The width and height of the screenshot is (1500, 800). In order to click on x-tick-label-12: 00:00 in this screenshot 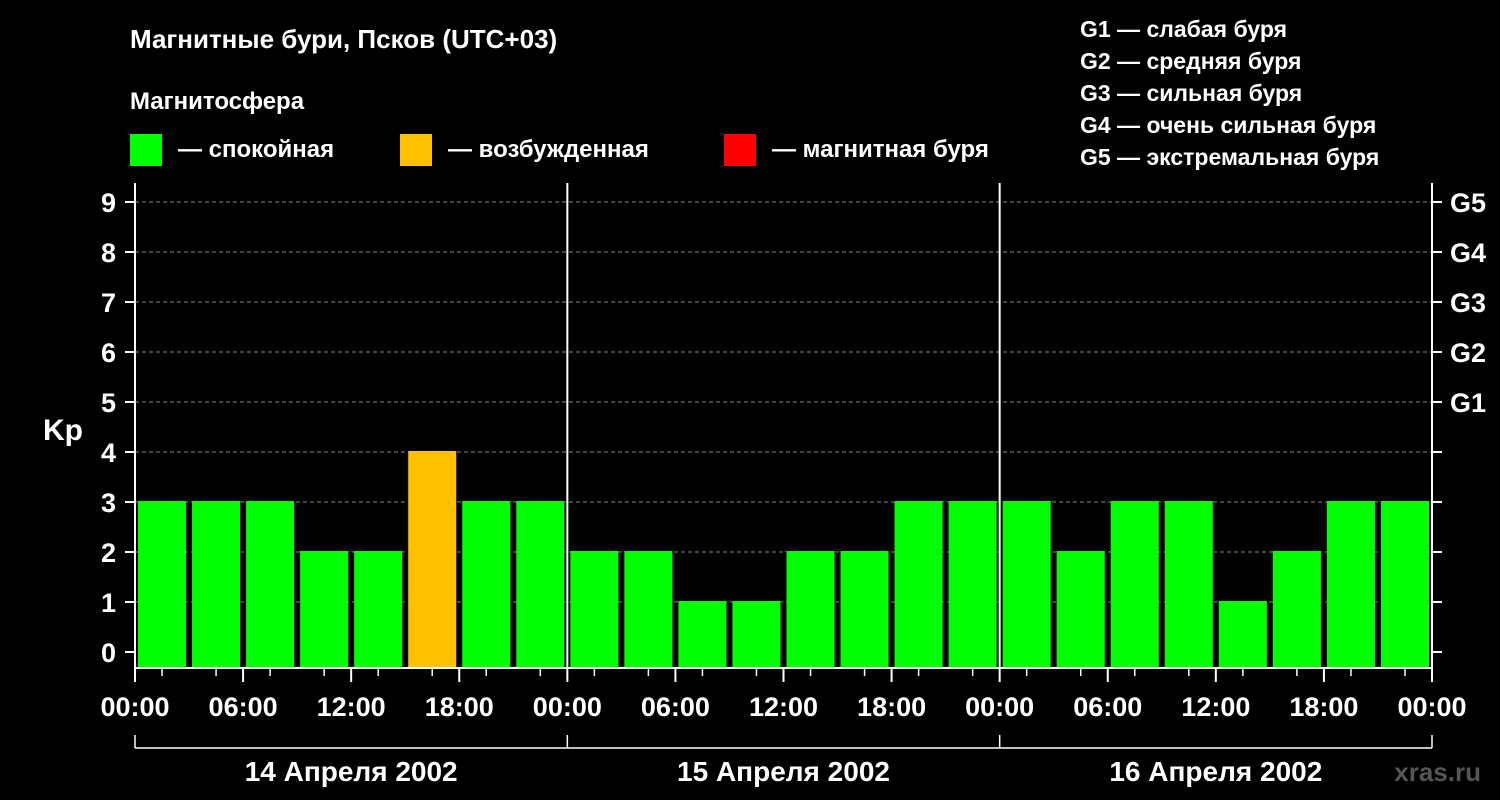, I will do `click(1431, 707)`.